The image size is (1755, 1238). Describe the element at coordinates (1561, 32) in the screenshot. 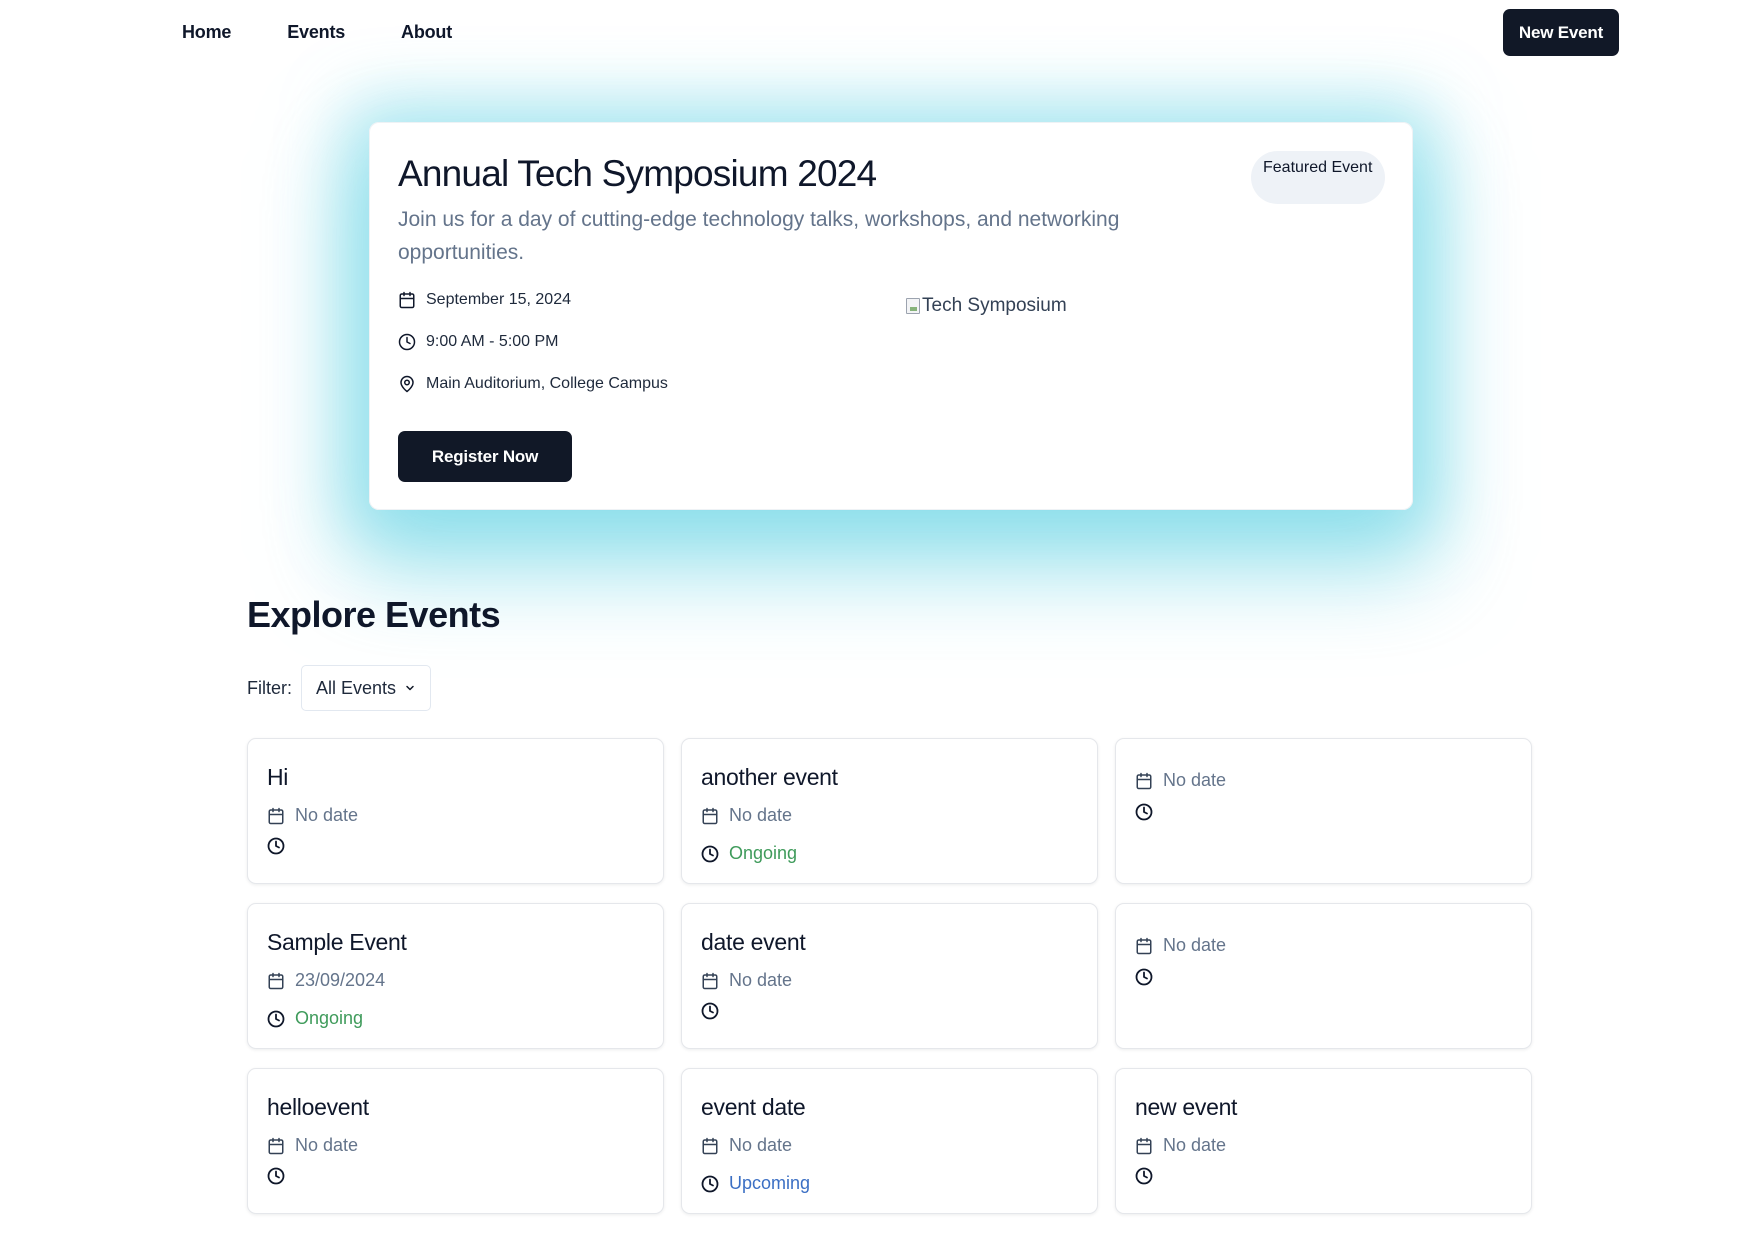

I see `new-event-button: New Event` at that location.